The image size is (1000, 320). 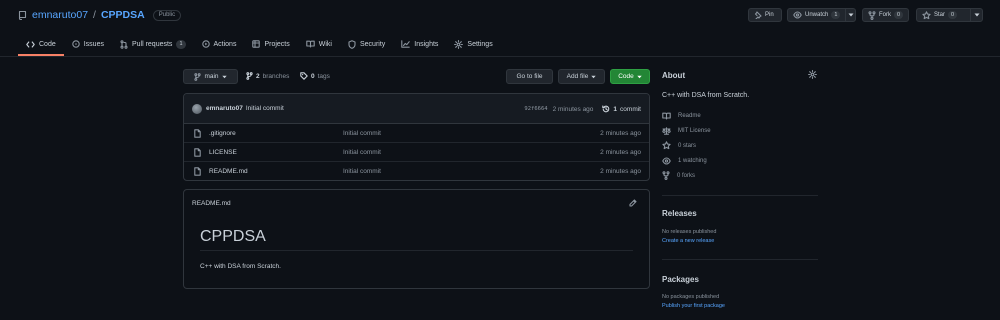 I want to click on tags-label: tags, so click(x=323, y=76).